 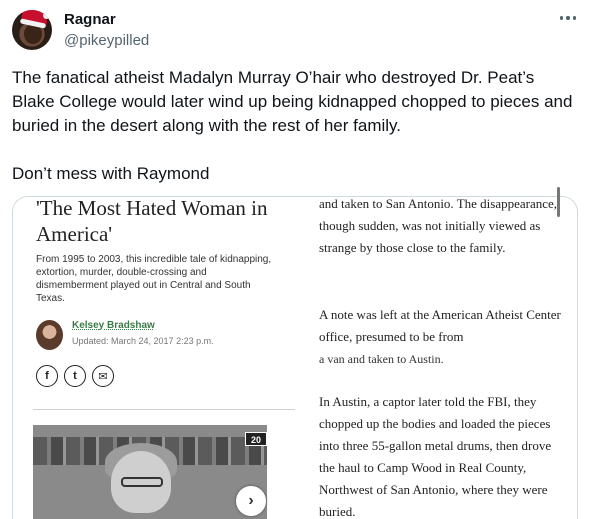 I want to click on photo-count-badge: 20, so click(x=256, y=439).